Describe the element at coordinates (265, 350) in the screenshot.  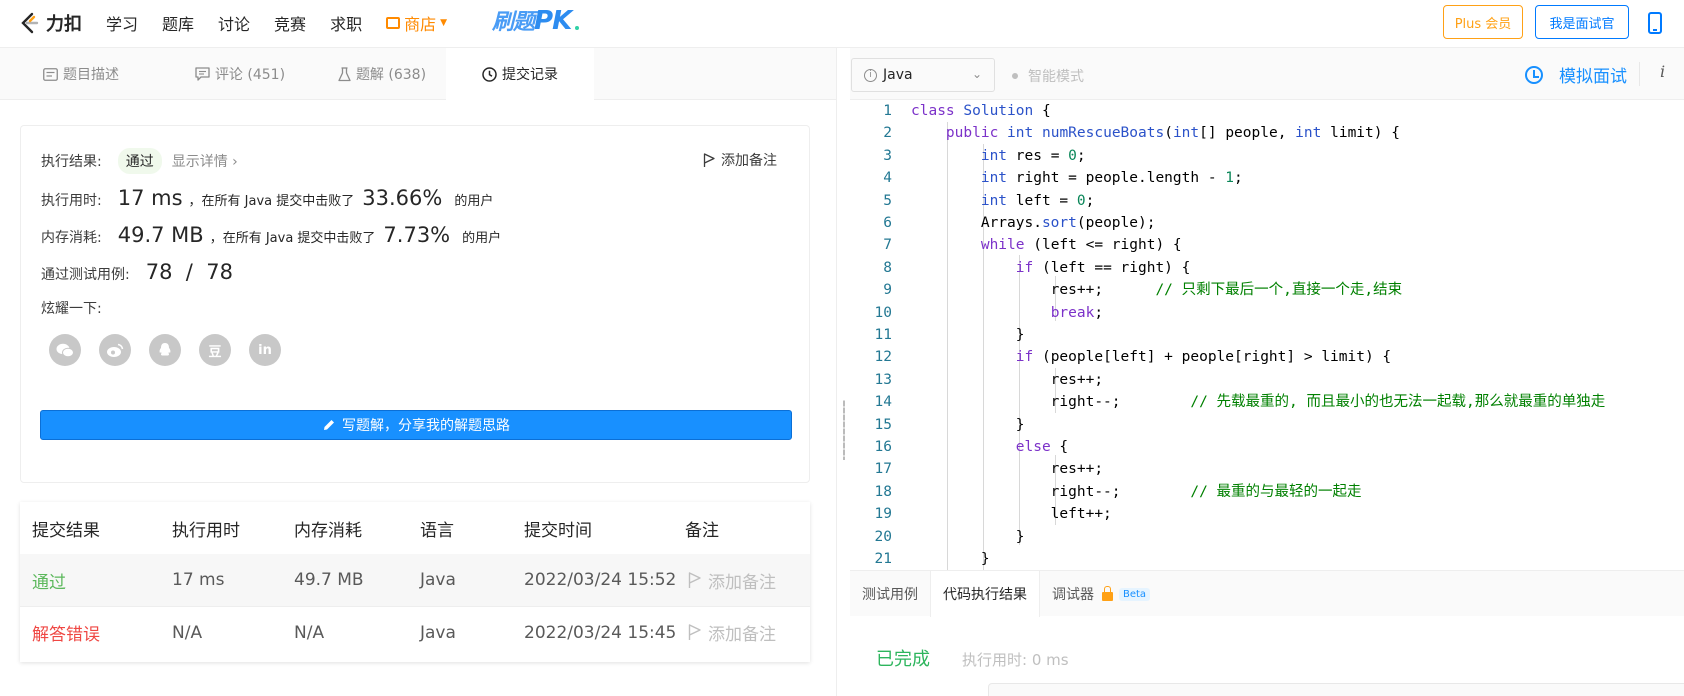
I see `linkedin-icon: in` at that location.